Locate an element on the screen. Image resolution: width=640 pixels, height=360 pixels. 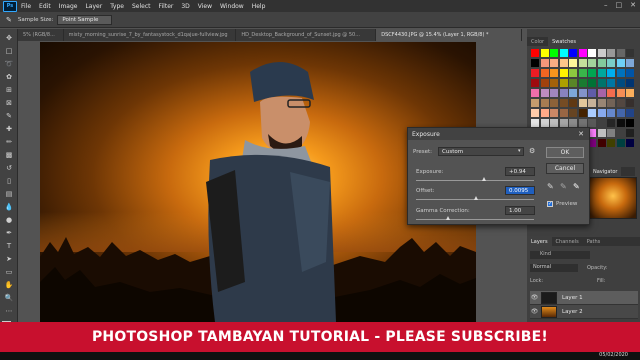
exposure-slider-track is located at coordinates (475, 180).